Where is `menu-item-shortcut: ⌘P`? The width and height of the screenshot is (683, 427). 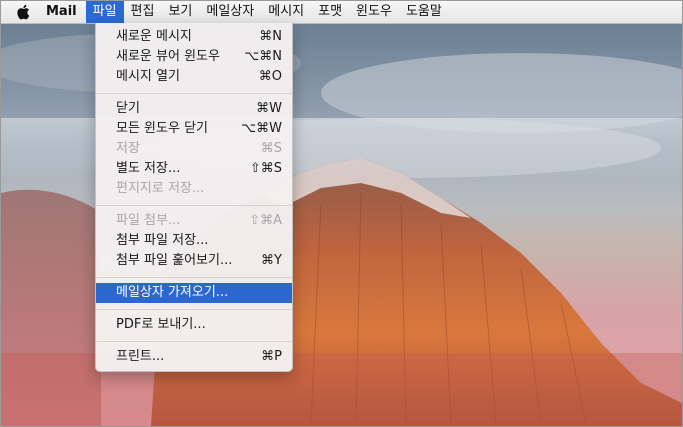
menu-item-shortcut: ⌘P is located at coordinates (271, 356).